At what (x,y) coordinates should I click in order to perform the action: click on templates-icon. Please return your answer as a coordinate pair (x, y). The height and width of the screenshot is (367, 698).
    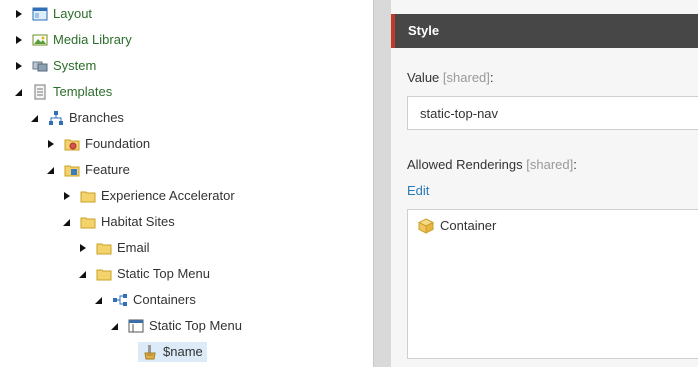
    Looking at the image, I should click on (40, 92).